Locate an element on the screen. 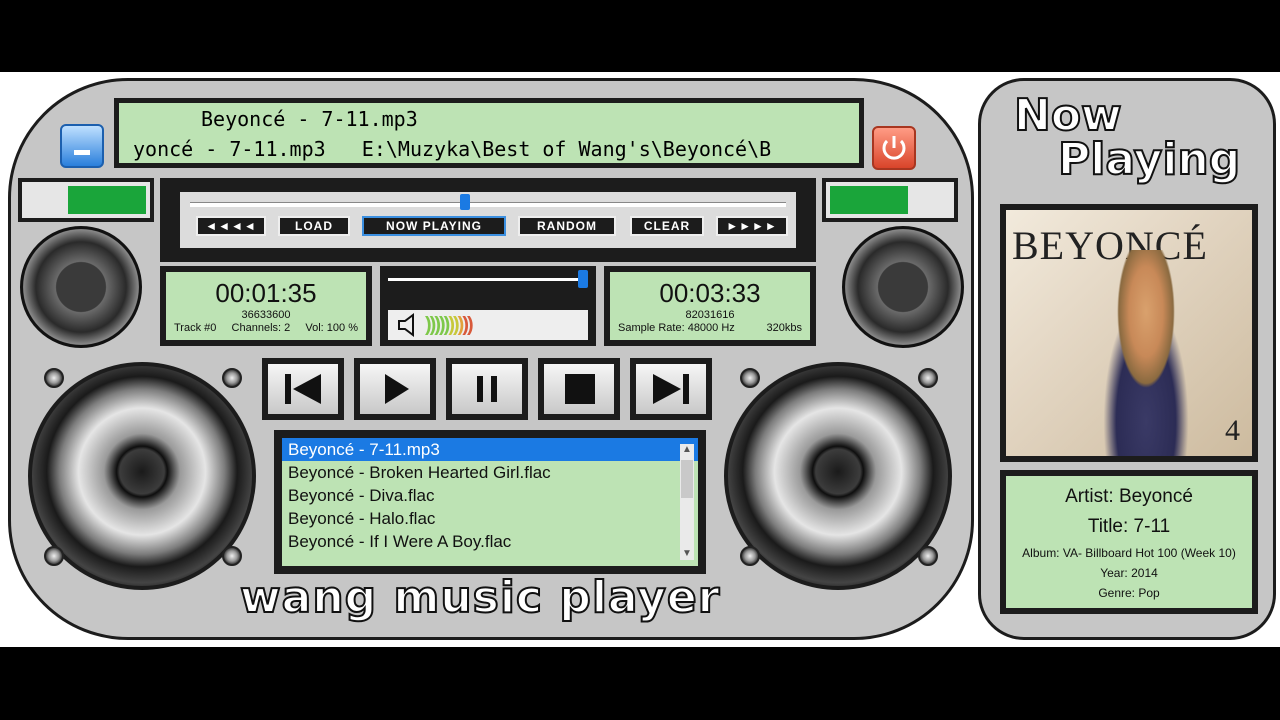 The image size is (1280, 720). album-number: 4 is located at coordinates (1232, 430).